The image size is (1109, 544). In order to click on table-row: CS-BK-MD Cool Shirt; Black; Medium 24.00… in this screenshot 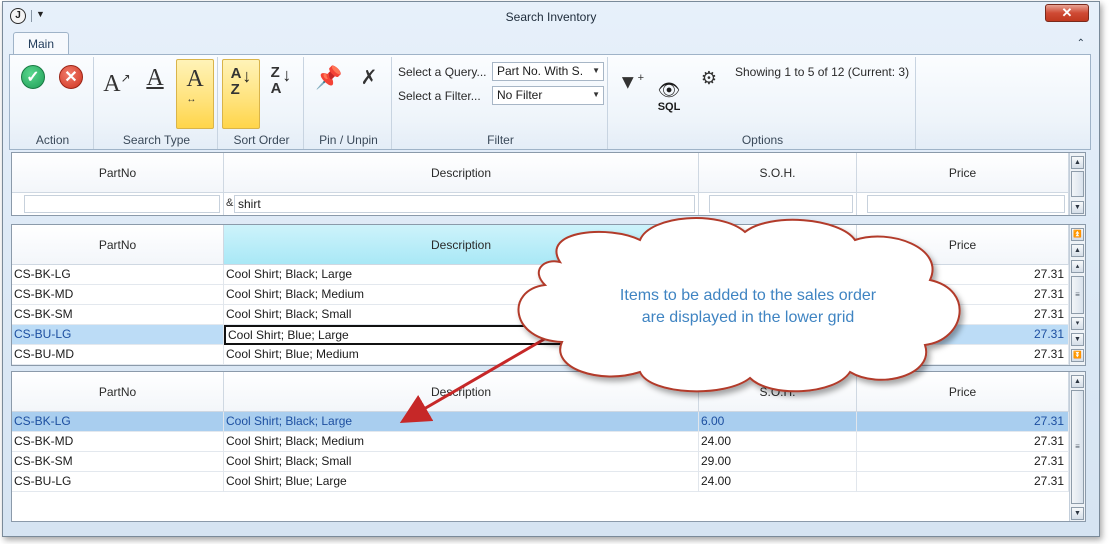, I will do `click(540, 442)`.